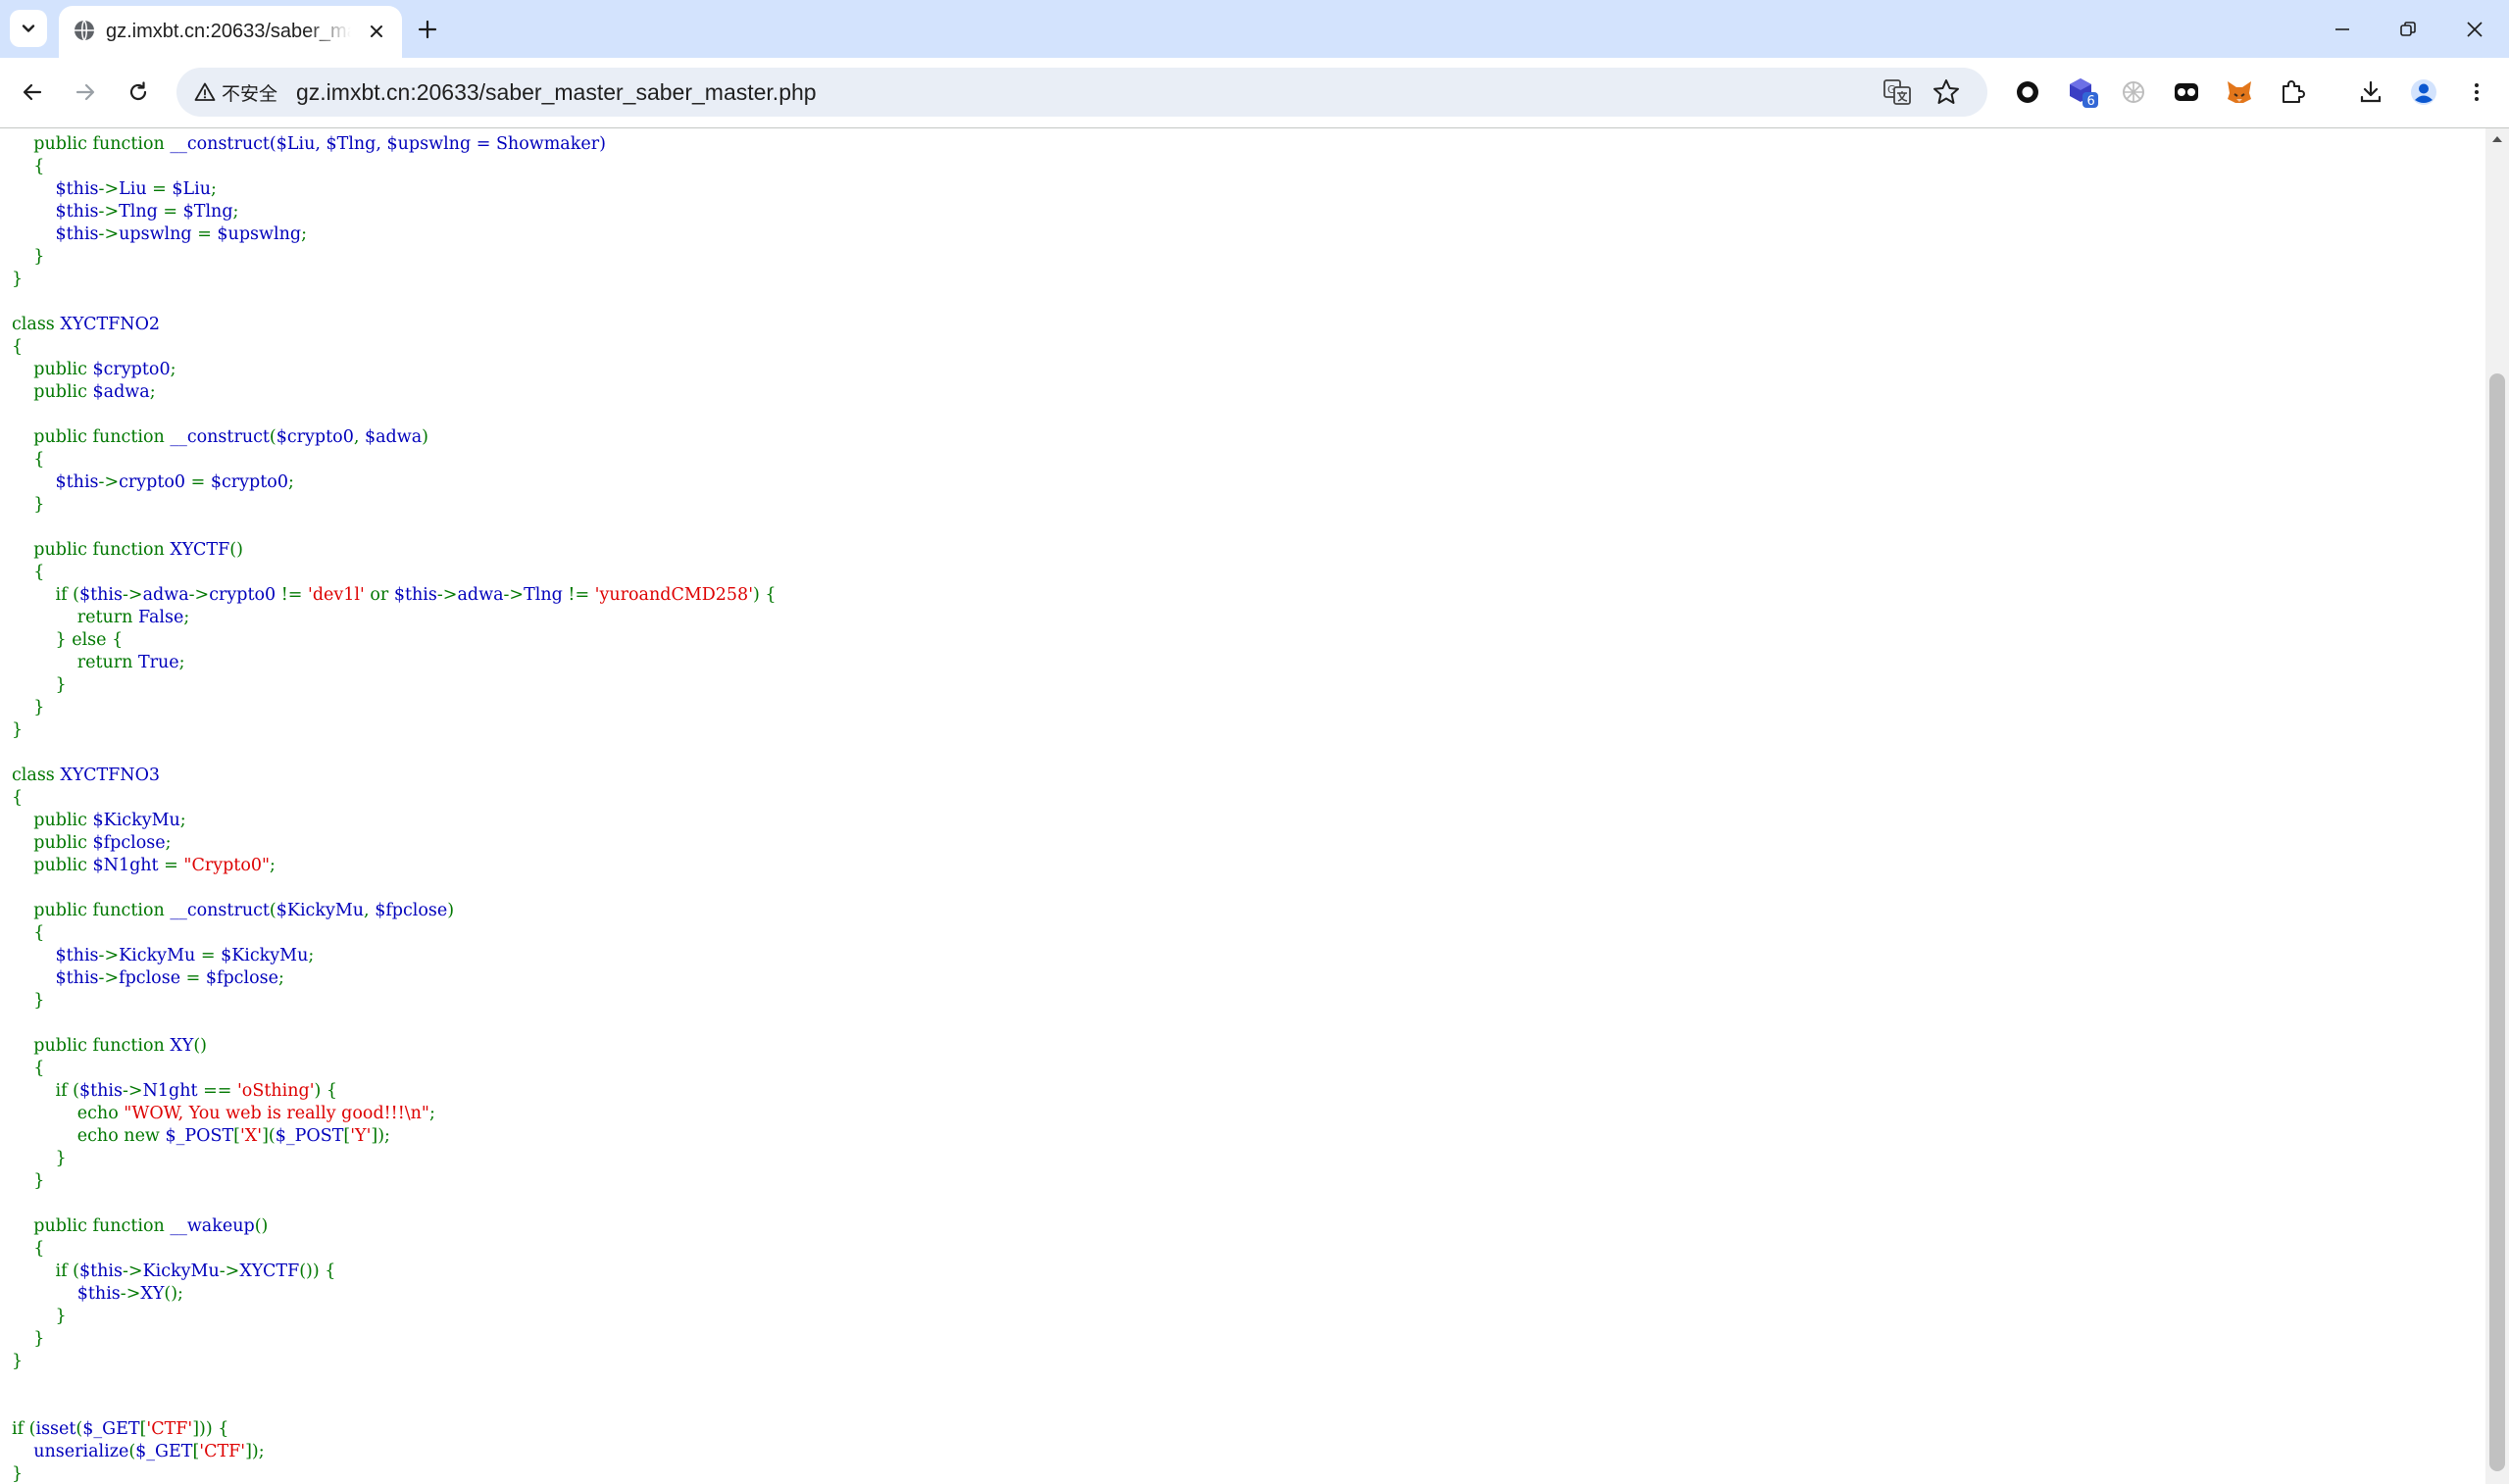  What do you see at coordinates (86, 775) in the screenshot?
I see `code-line: class XYCTFNO3` at bounding box center [86, 775].